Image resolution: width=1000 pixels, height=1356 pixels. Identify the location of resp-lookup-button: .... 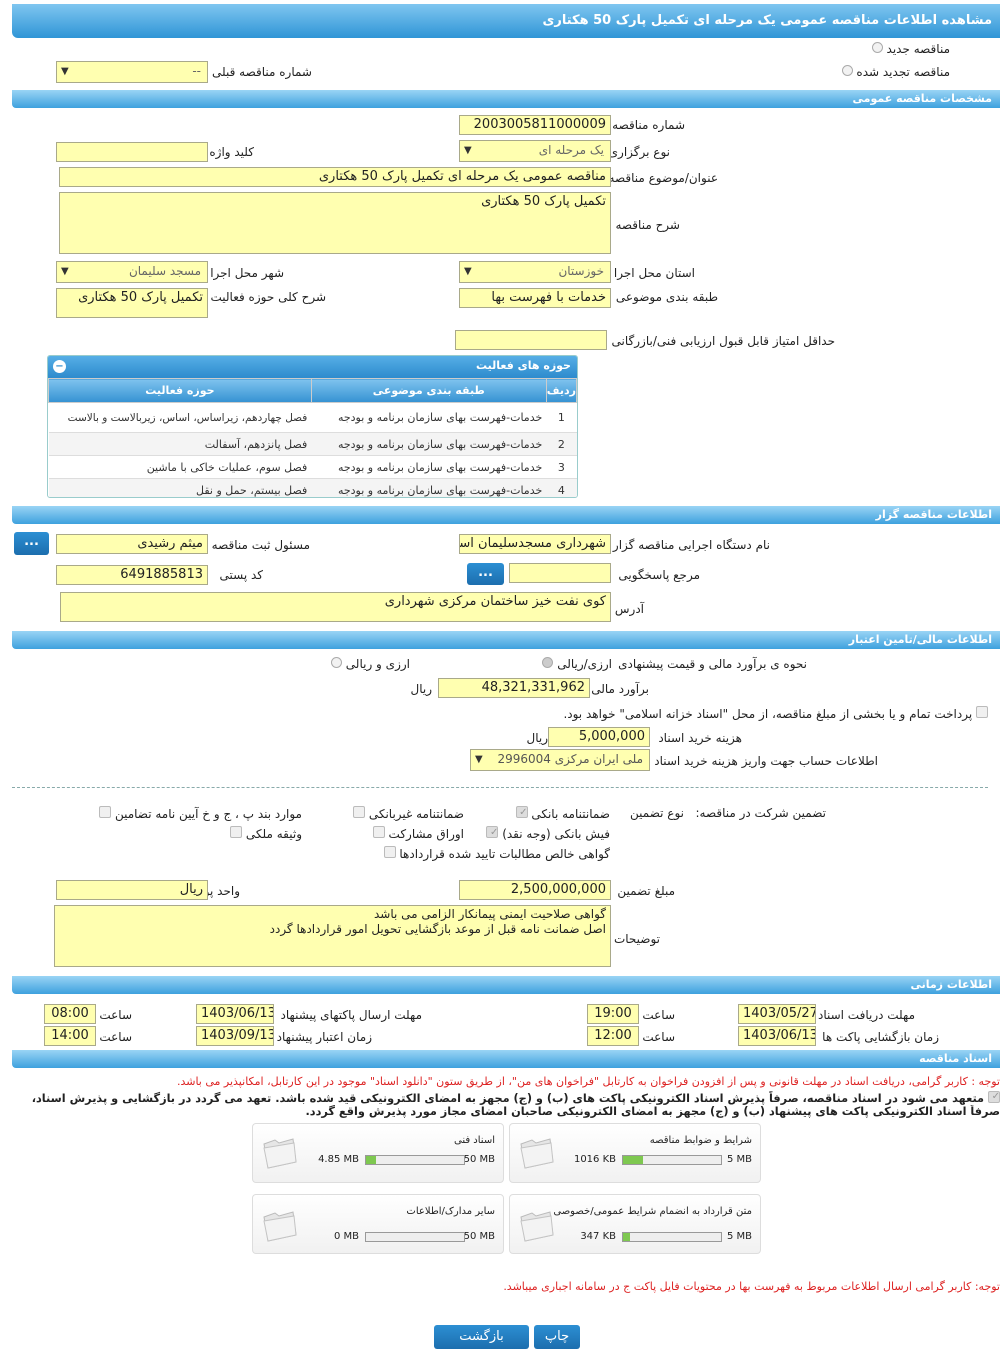
(31, 543).